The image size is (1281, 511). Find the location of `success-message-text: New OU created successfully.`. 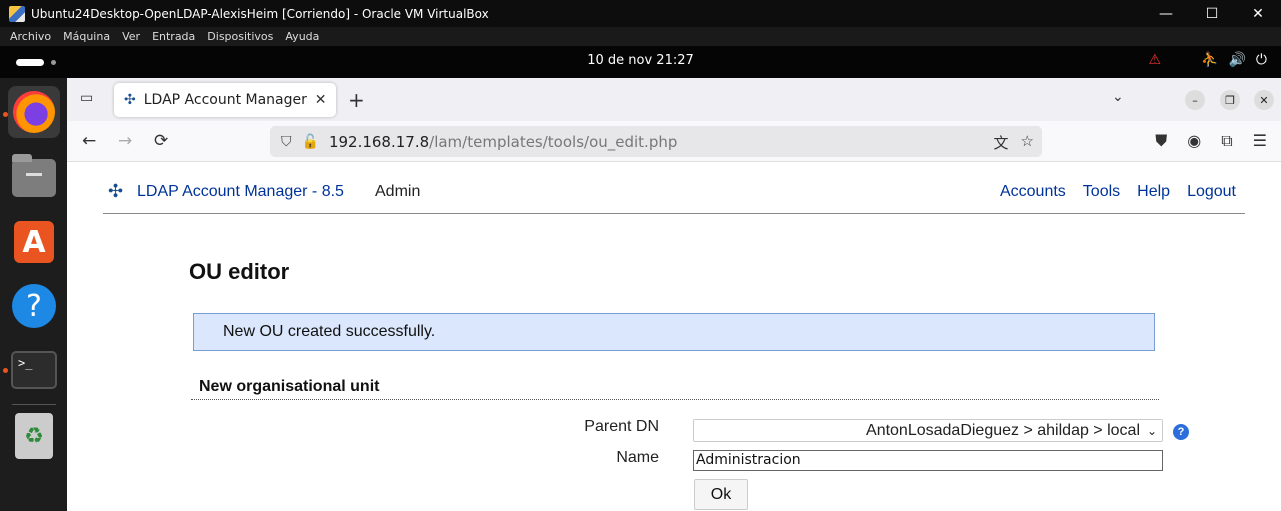

success-message-text: New OU created successfully. is located at coordinates (329, 331).